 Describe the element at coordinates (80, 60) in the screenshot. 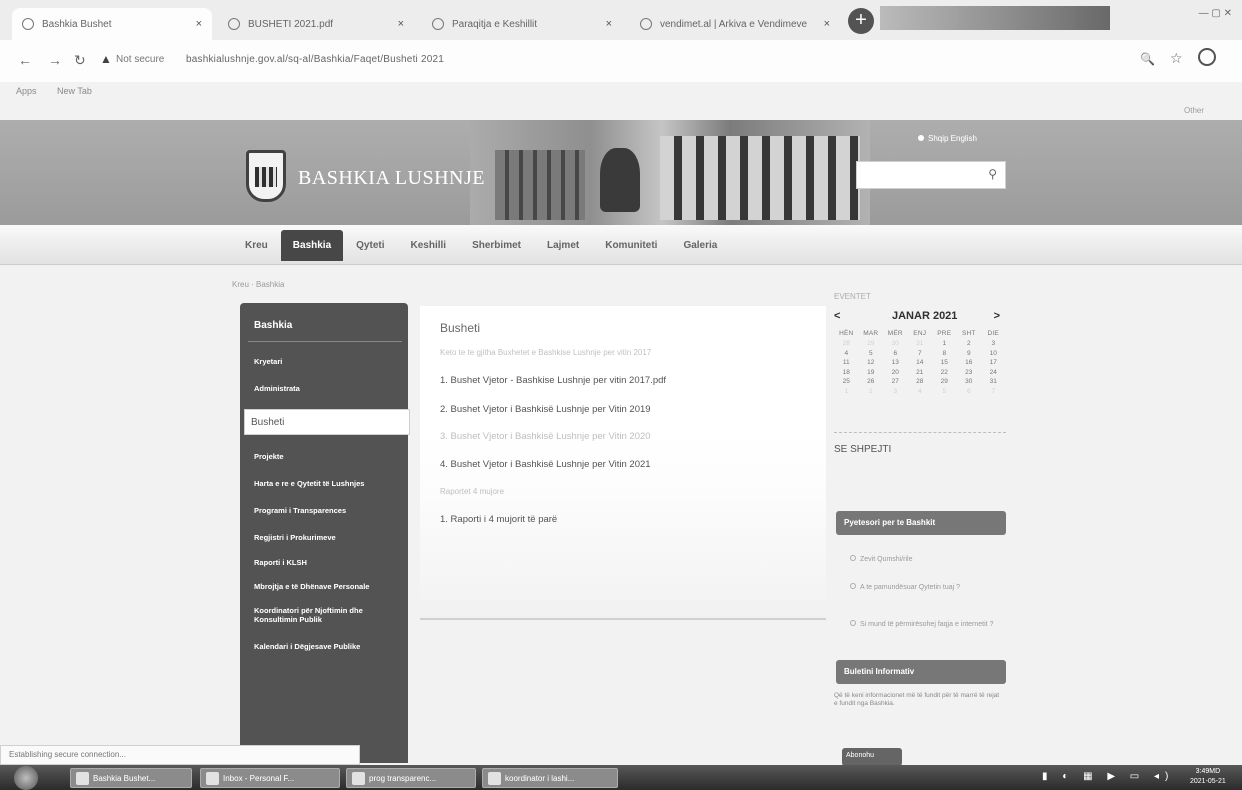

I see `reload-icon: ↻` at that location.